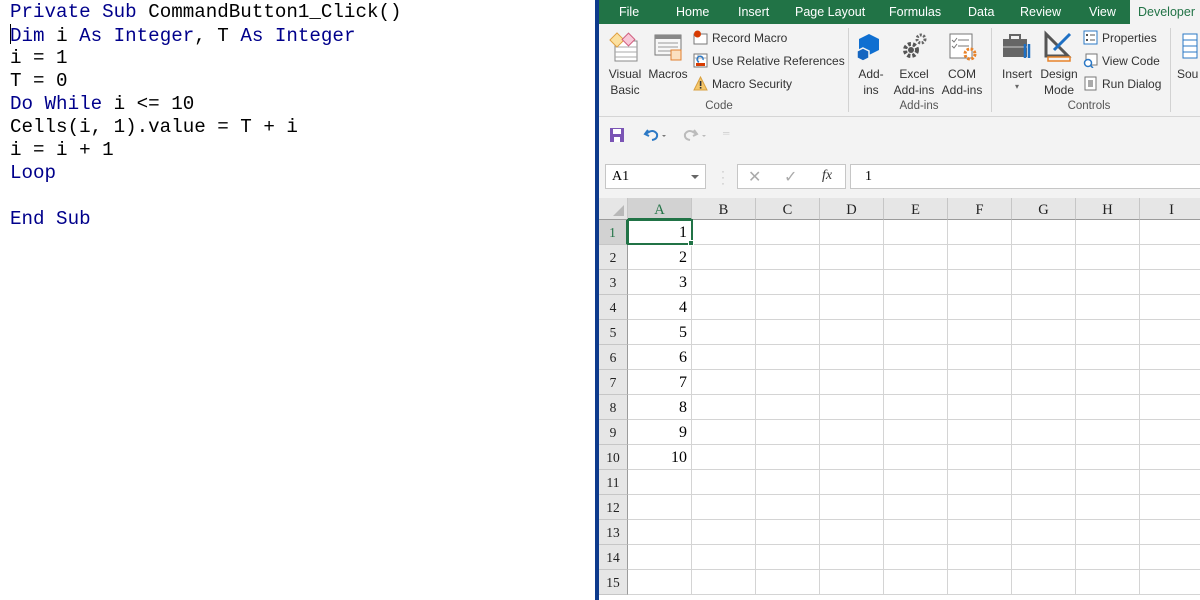  Describe the element at coordinates (1108, 432) in the screenshot. I see `cell-h9` at that location.